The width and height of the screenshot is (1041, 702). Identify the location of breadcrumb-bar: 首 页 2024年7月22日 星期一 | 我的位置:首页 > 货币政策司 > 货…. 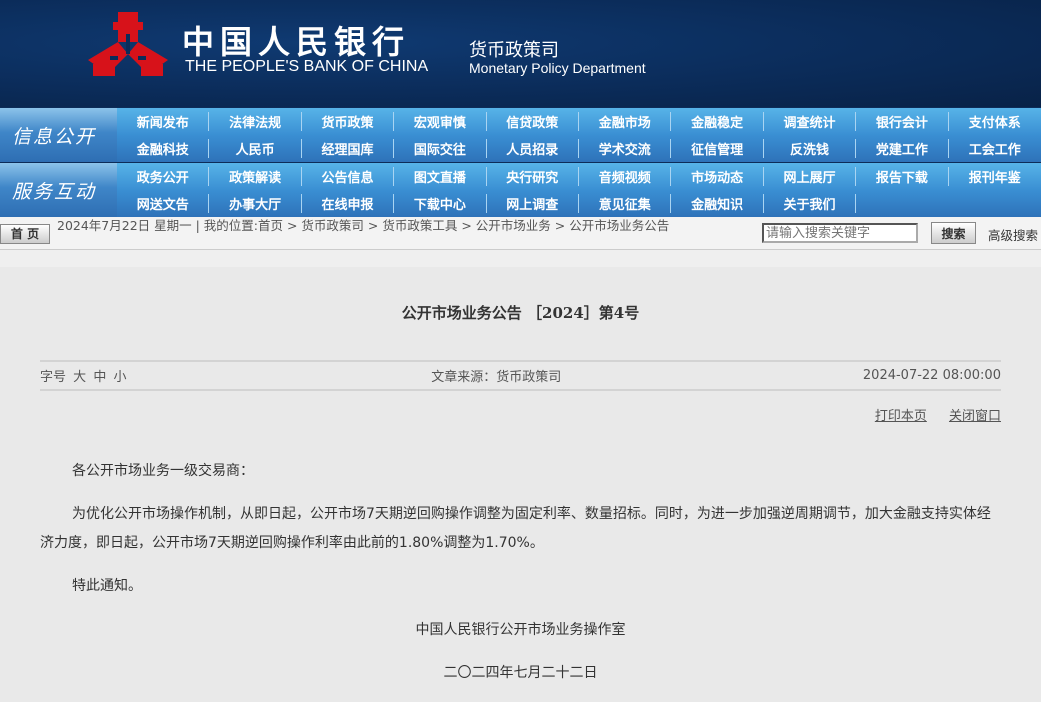
(520, 233).